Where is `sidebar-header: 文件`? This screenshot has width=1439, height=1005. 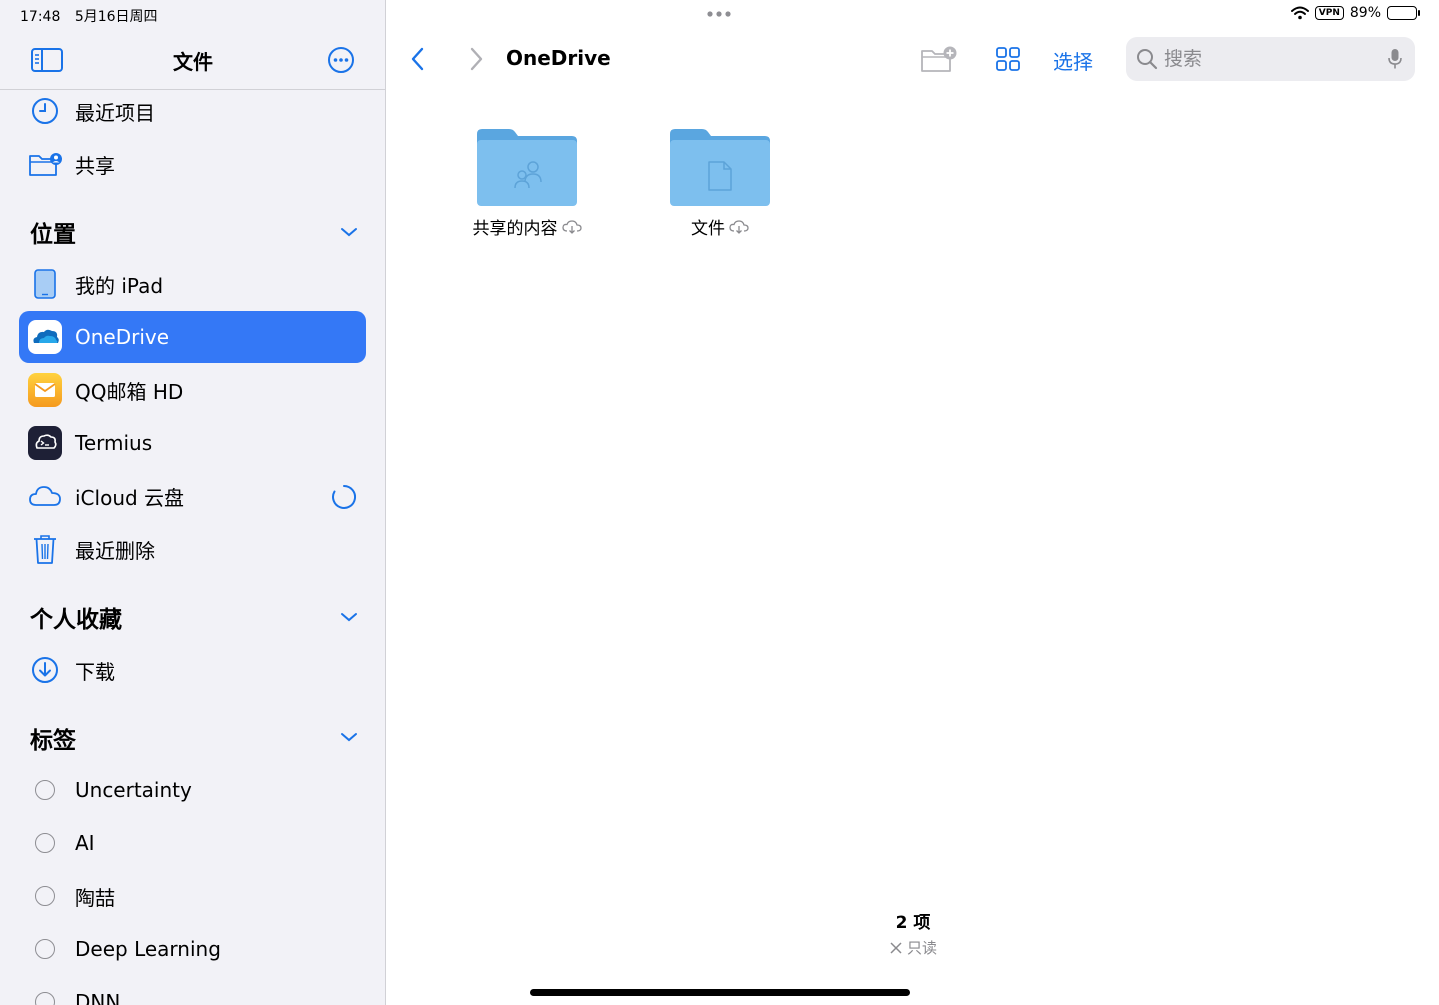 sidebar-header: 文件 is located at coordinates (192, 60).